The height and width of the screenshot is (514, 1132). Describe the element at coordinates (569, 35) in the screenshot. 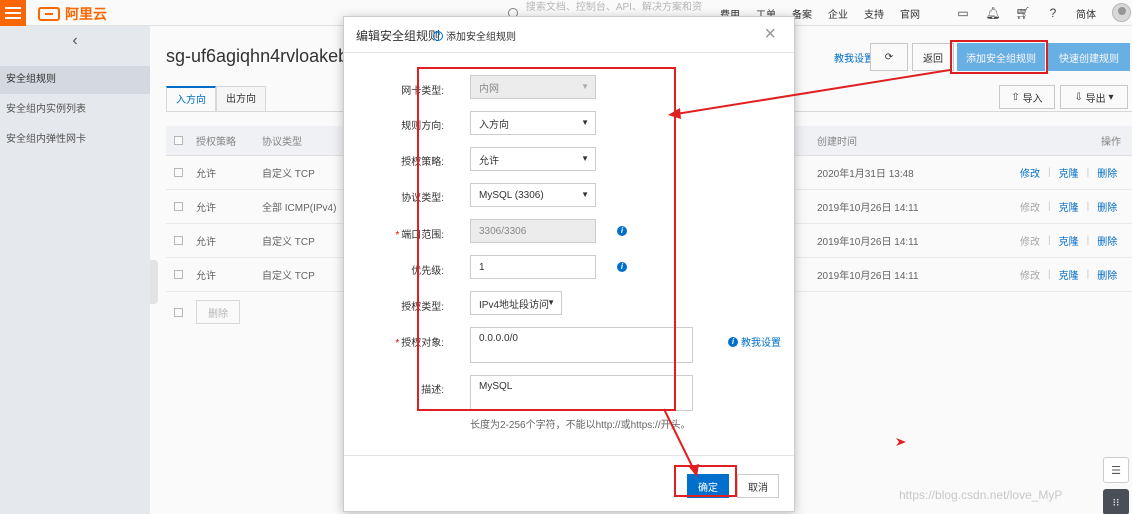

I see `dialog-header: 编辑安全组规则 ? 添加安全组规则 ×` at that location.